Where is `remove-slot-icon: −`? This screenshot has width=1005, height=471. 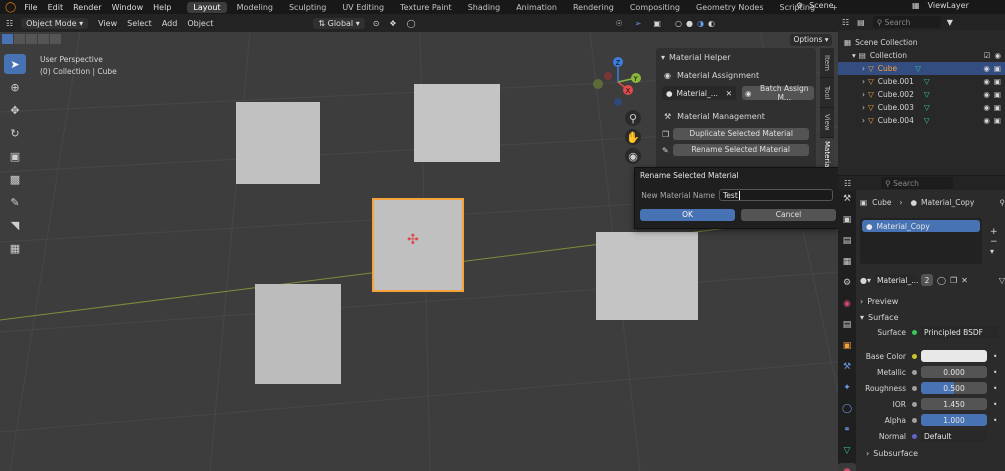 remove-slot-icon: − is located at coordinates (994, 242).